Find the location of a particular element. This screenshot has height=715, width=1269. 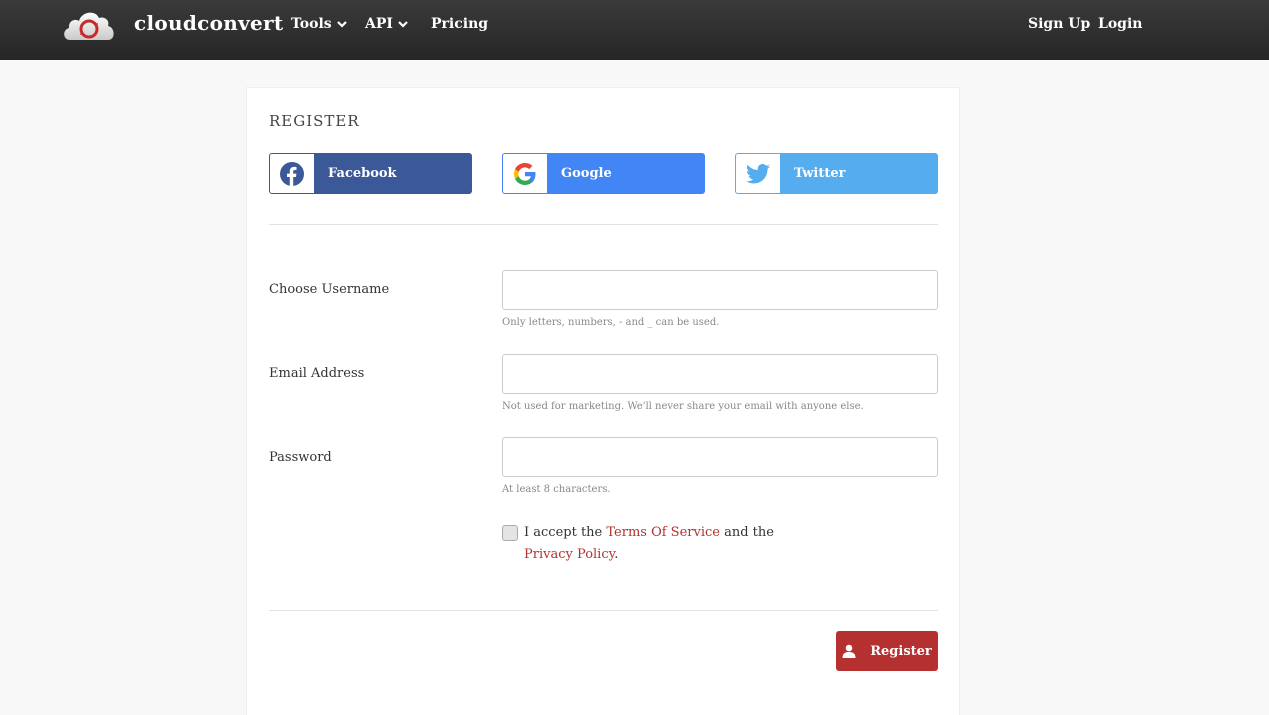

cloud-refresh-icon is located at coordinates (89, 24).